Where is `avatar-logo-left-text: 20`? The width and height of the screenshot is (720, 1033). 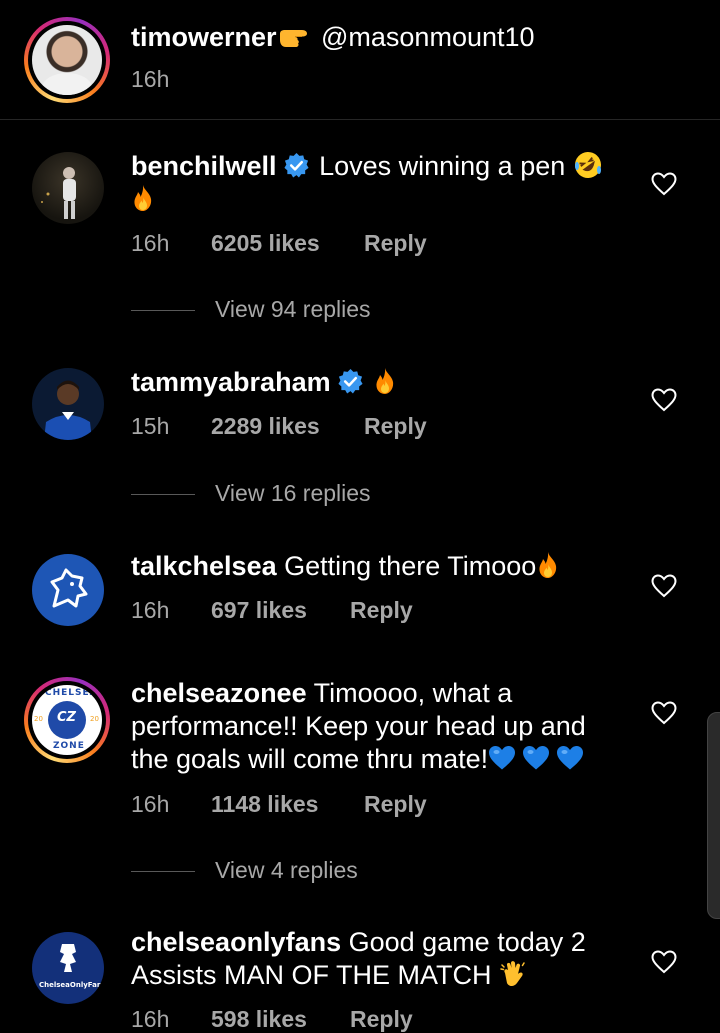 avatar-logo-left-text: 20 is located at coordinates (38, 719).